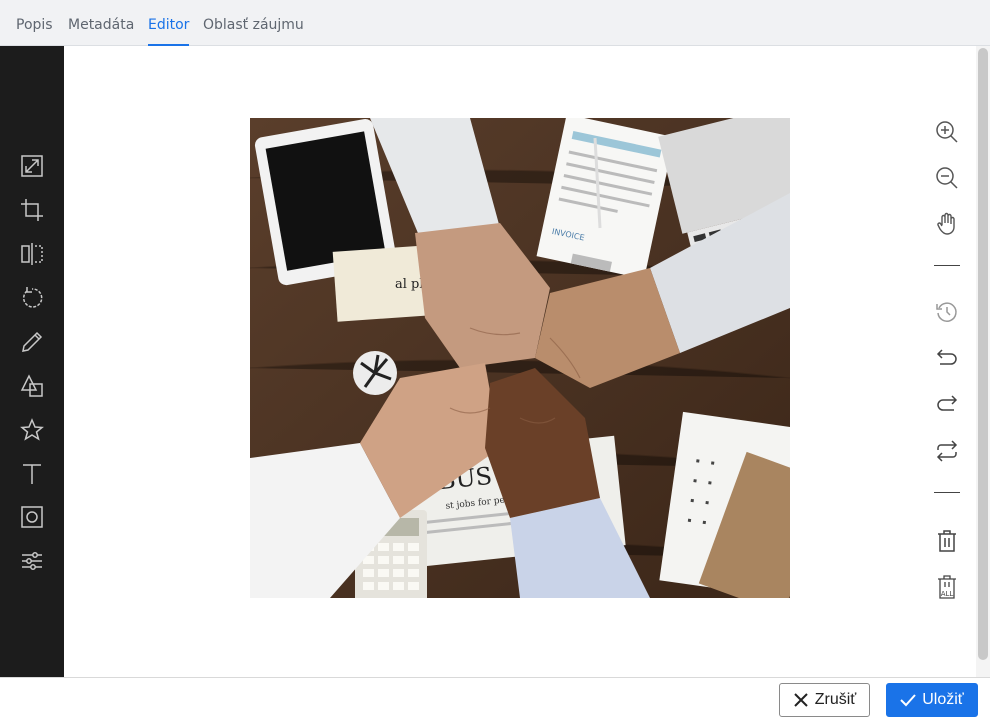  I want to click on text-icon, so click(32, 474).